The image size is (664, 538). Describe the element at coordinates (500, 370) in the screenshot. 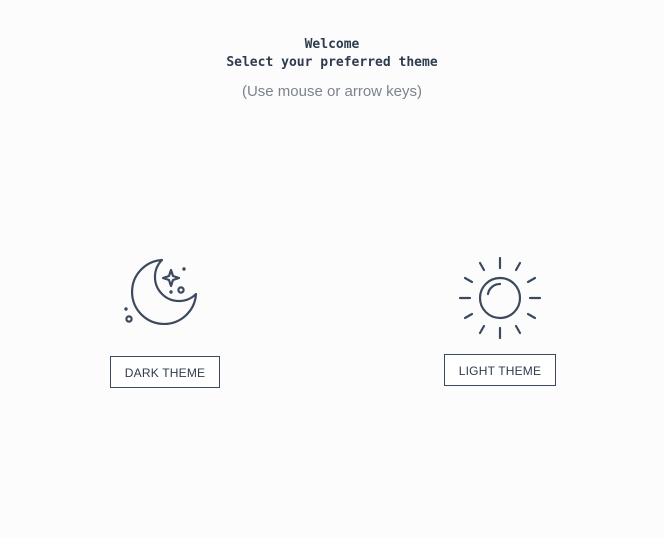

I see `light-theme-button: LIGHT THEME` at that location.